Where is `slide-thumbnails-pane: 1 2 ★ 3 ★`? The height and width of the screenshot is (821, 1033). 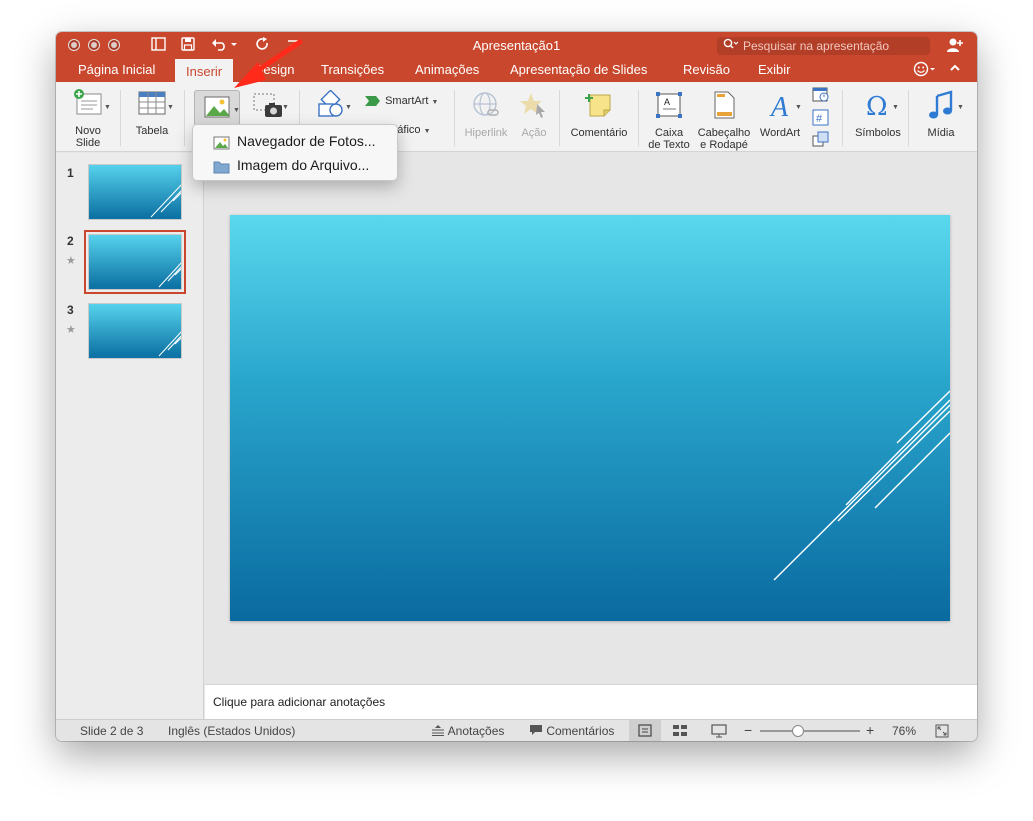
slide-thumbnails-pane: 1 2 ★ 3 ★ is located at coordinates (130, 436).